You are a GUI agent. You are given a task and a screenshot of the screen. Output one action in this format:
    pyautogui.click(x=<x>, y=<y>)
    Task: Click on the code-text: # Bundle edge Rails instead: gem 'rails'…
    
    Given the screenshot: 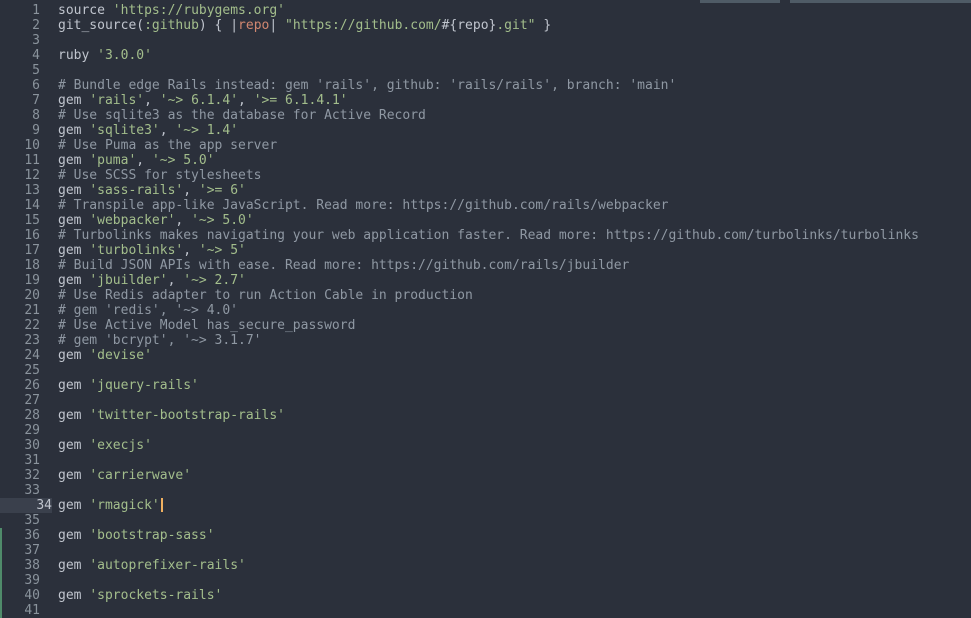 What is the action you would take?
    pyautogui.click(x=367, y=85)
    